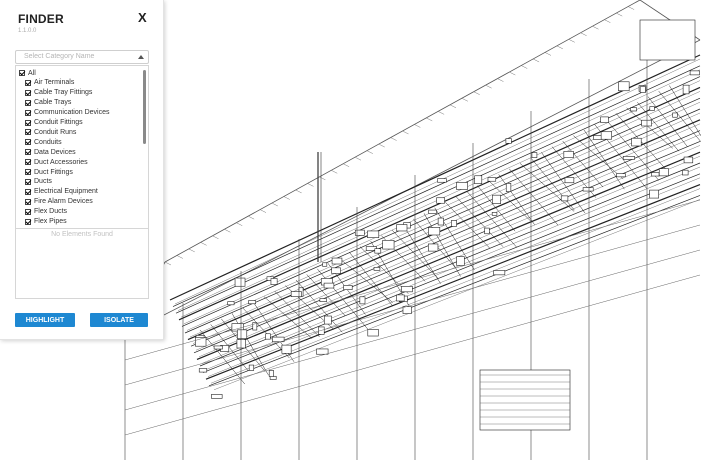 This screenshot has width=701, height=460. I want to click on empty-results-message: No Elements Found, so click(82, 234).